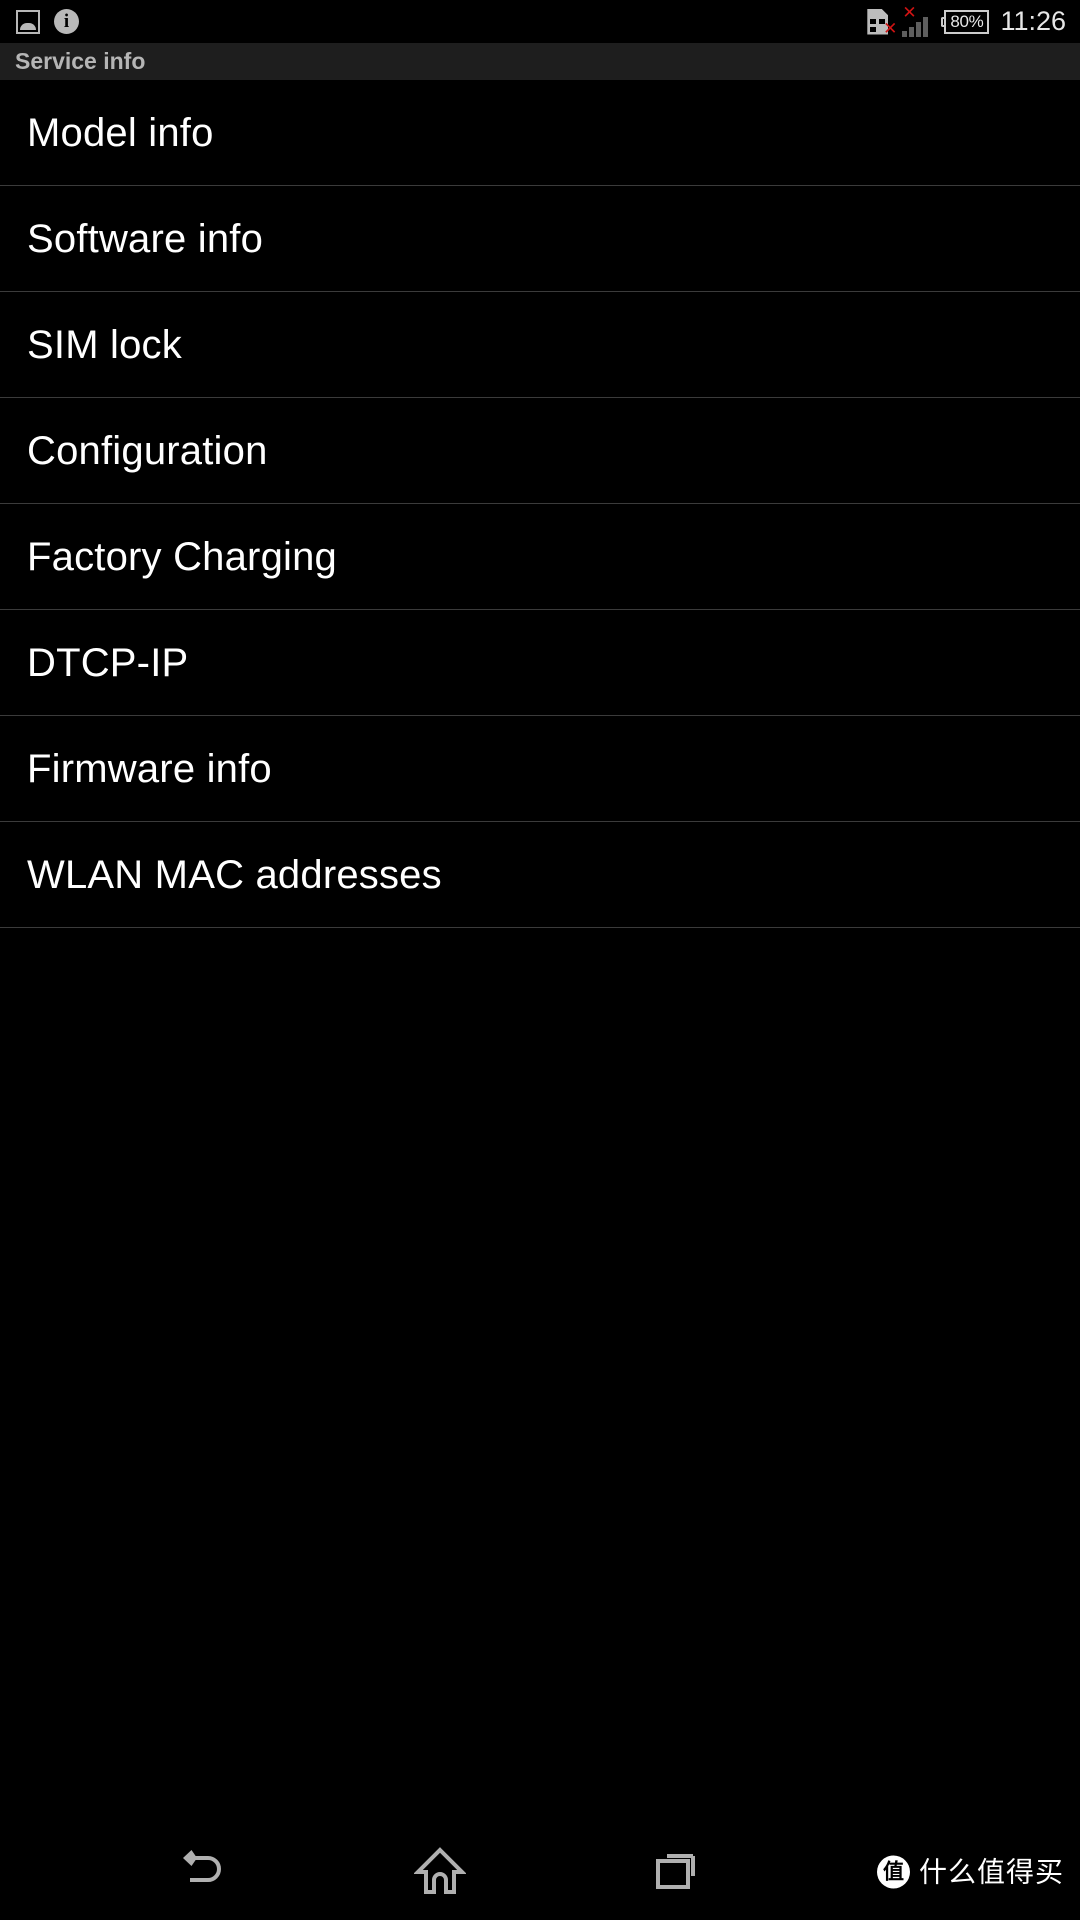 The image size is (1080, 1920). I want to click on battery-icon: 80%, so click(965, 22).